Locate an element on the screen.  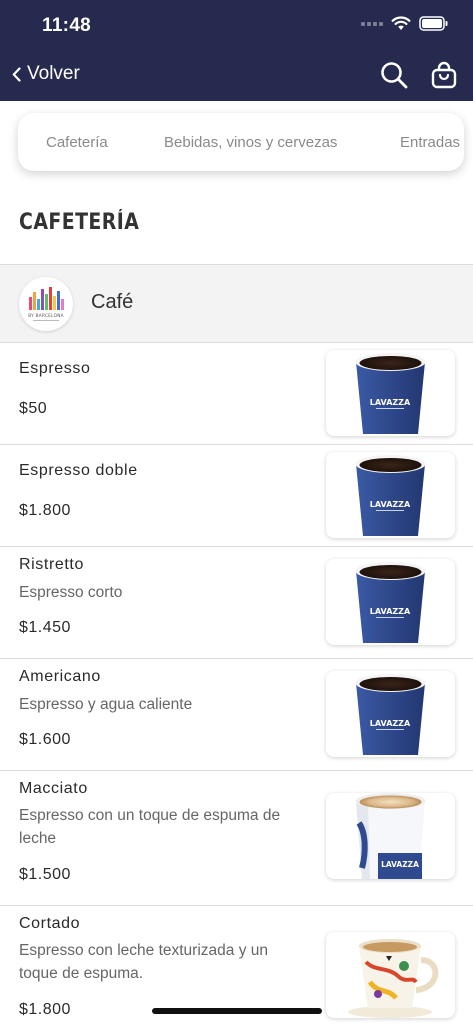
signal-icon is located at coordinates (372, 23).